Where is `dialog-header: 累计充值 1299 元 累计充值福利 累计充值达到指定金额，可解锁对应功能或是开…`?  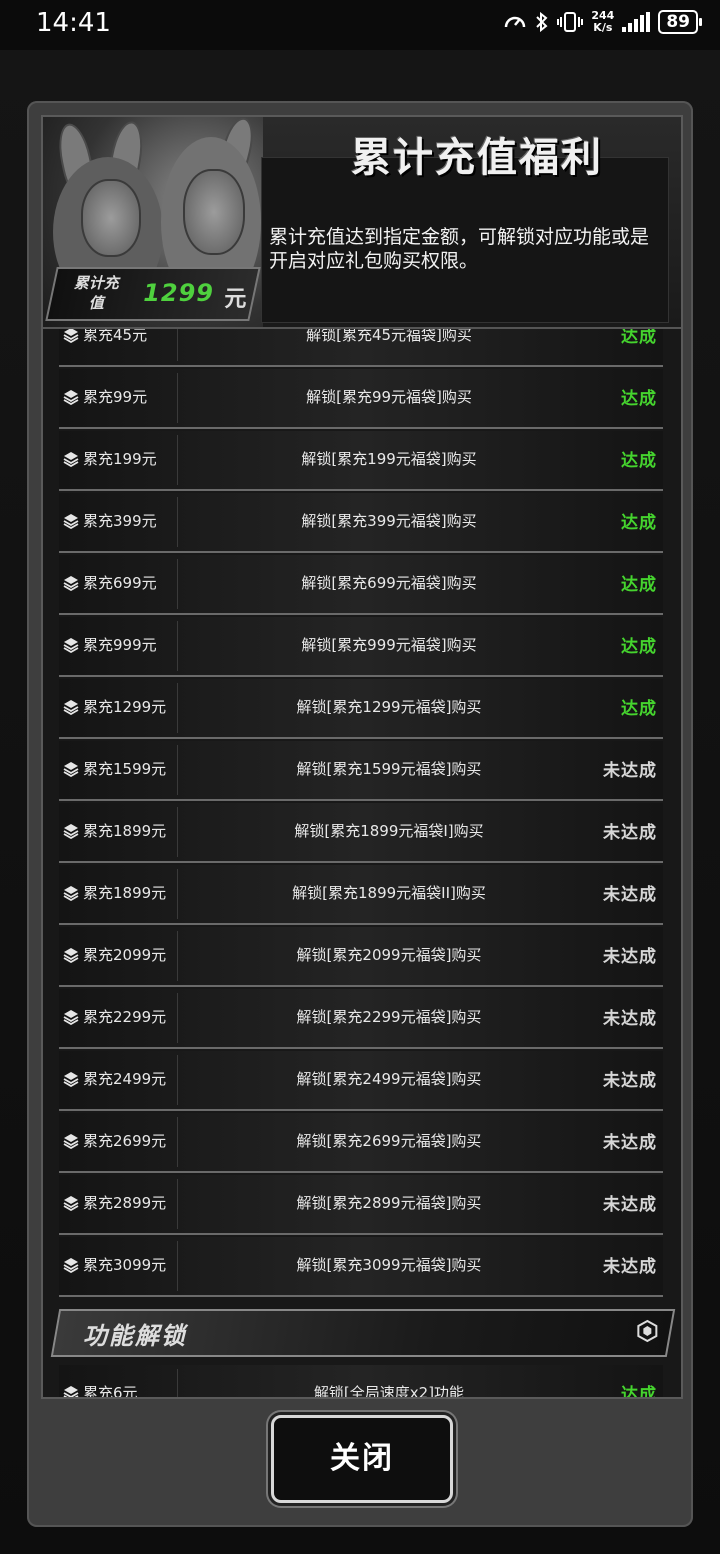
dialog-header: 累计充值 1299 元 累计充值福利 累计充值达到指定金额，可解锁对应功能或是开… is located at coordinates (362, 223).